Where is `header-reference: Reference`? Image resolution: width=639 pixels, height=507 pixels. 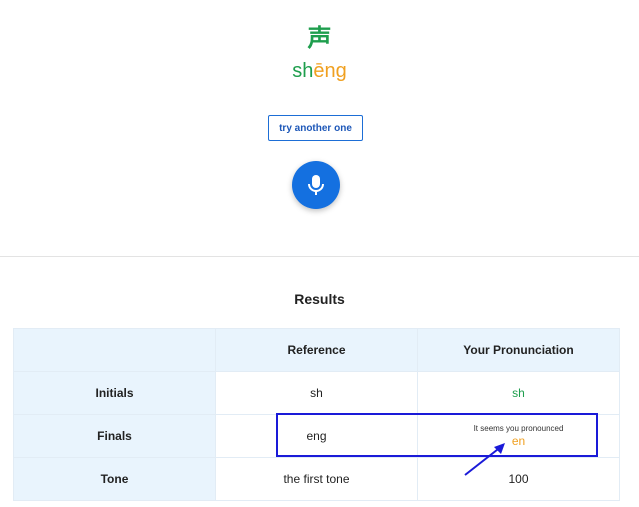 header-reference: Reference is located at coordinates (316, 350).